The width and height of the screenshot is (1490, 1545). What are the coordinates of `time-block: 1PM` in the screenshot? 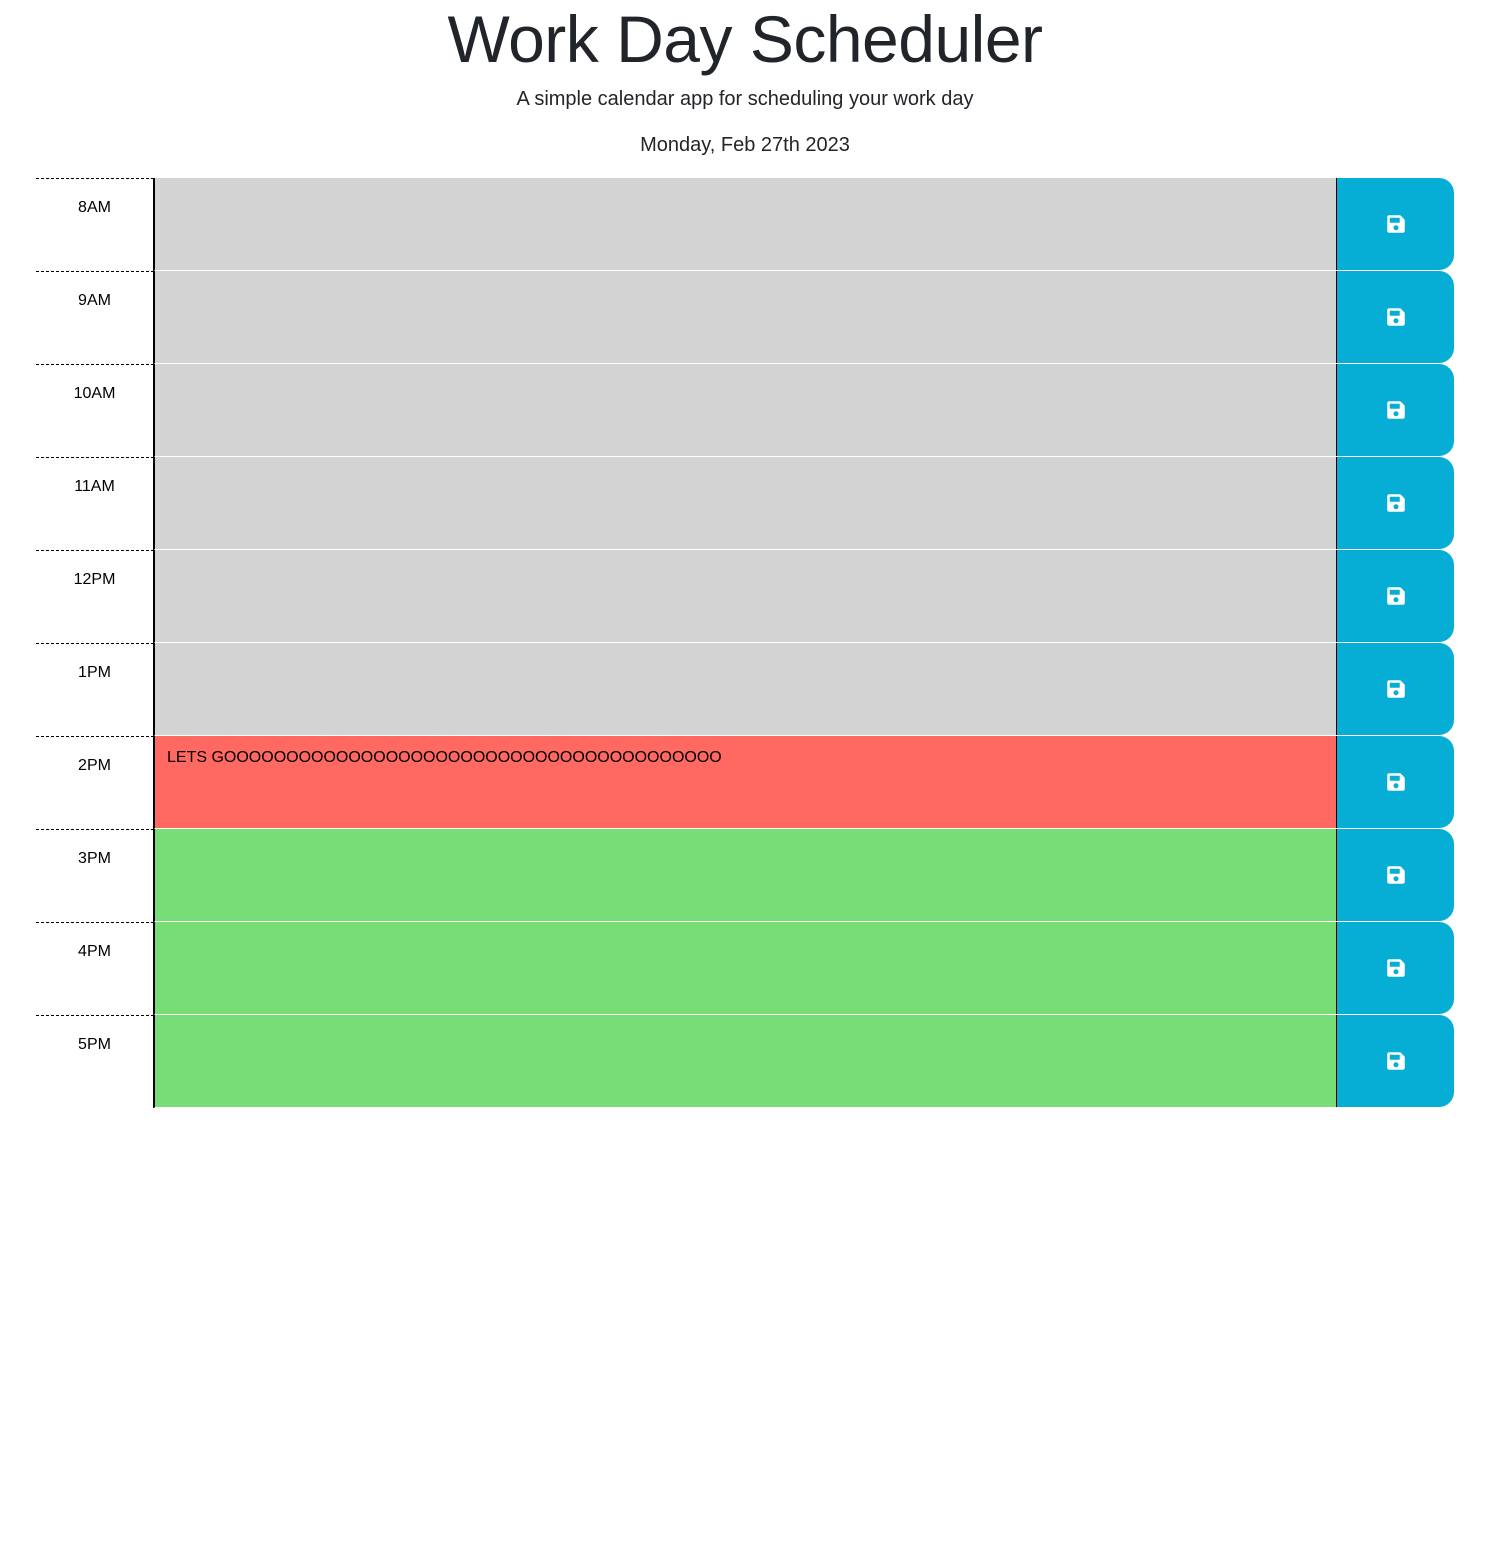 It's located at (745, 689).